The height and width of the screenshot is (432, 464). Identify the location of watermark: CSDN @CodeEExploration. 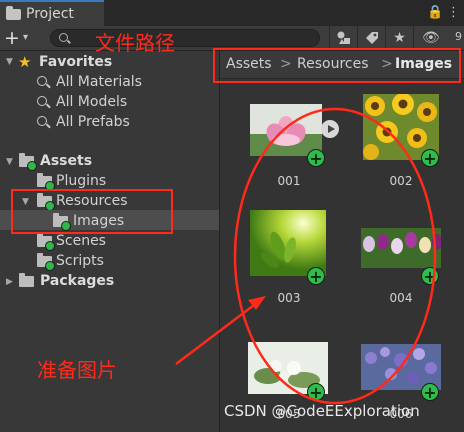
(322, 411).